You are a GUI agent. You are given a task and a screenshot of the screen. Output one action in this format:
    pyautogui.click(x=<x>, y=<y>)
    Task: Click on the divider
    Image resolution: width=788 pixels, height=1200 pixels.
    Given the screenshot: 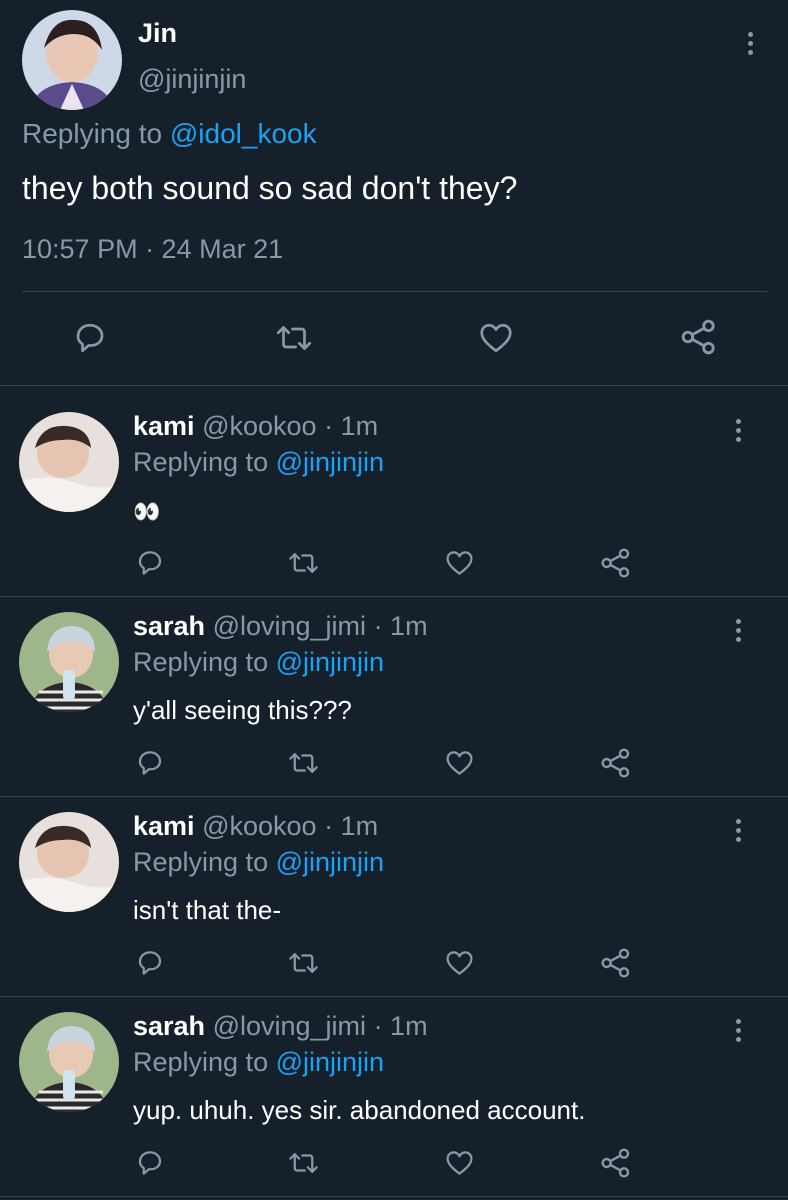 What is the action you would take?
    pyautogui.click(x=394, y=291)
    